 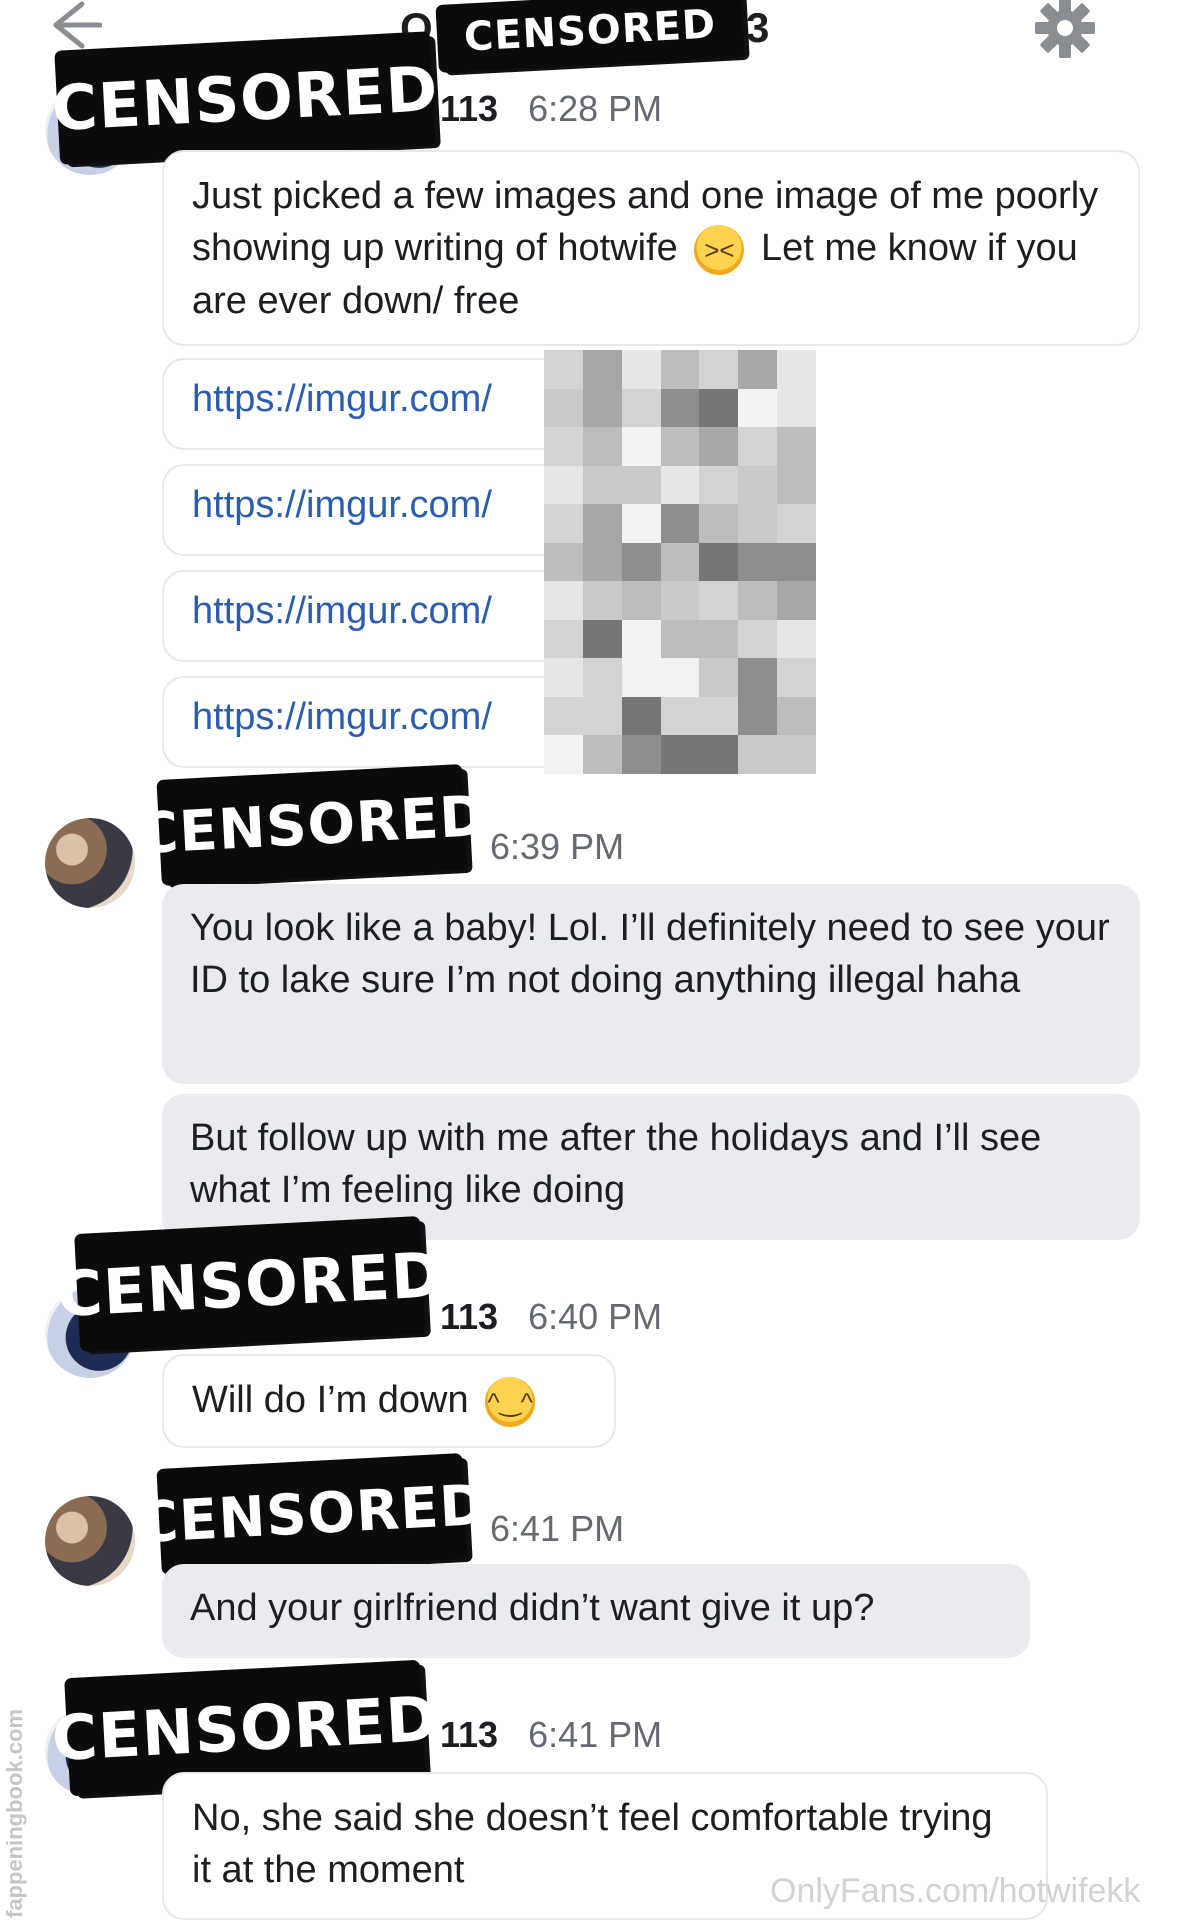 I want to click on message-text: Will do I’m down, so click(x=330, y=1400).